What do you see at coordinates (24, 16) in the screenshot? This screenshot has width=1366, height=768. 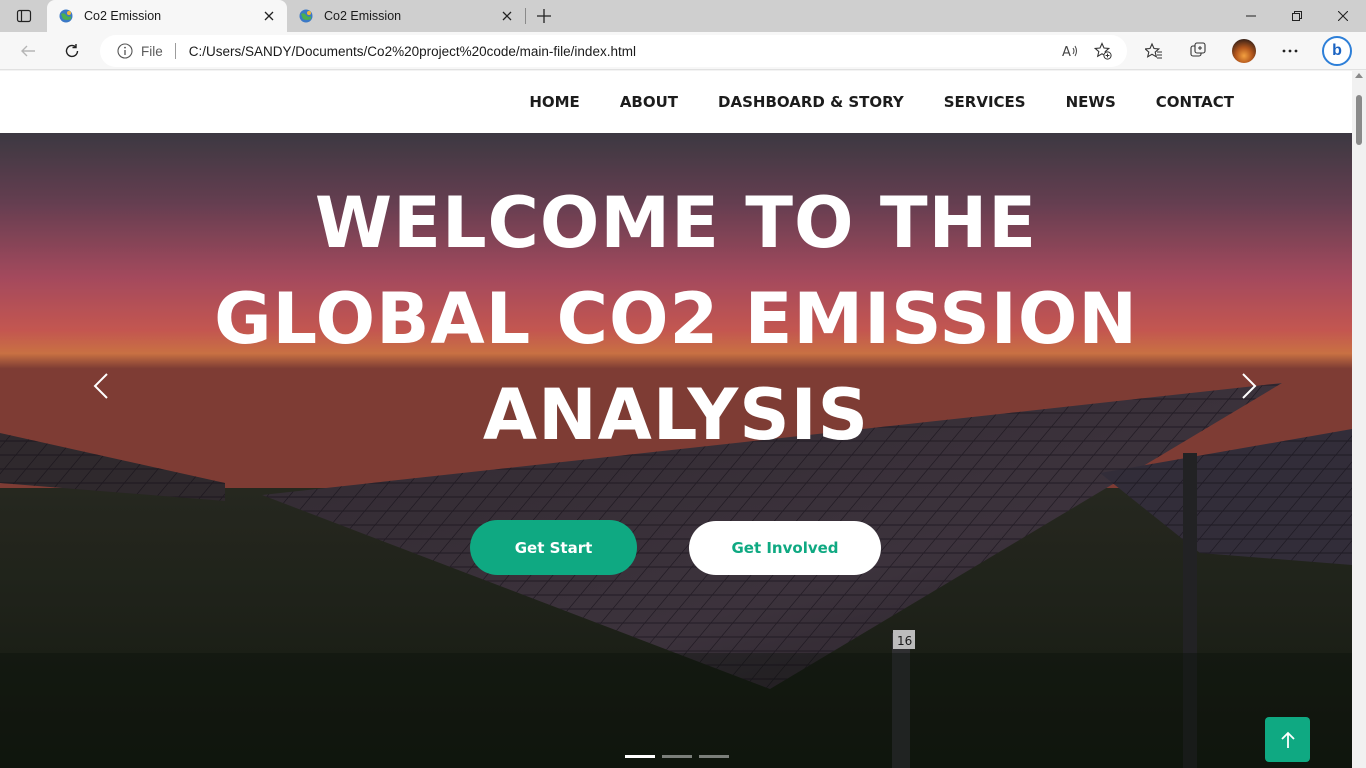 I see `tab-actions-icon` at bounding box center [24, 16].